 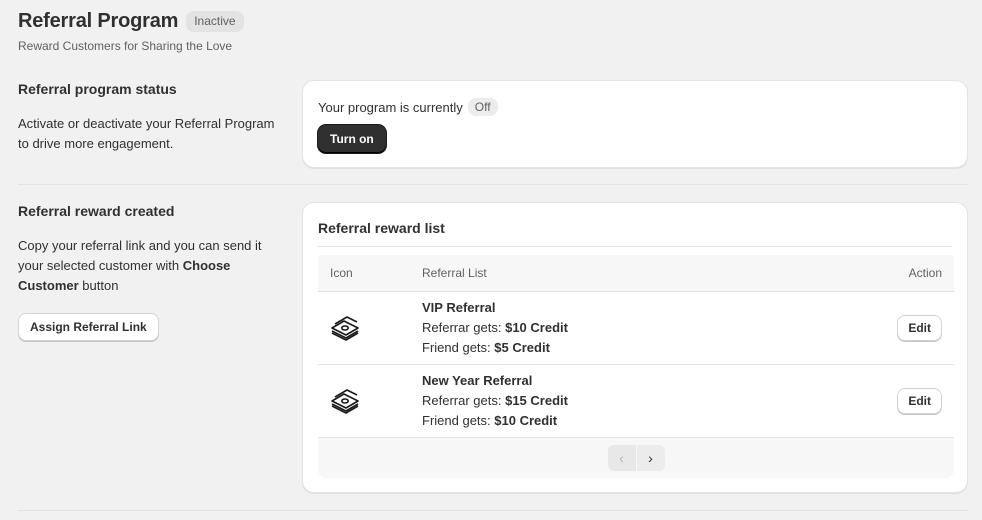 What do you see at coordinates (536, 400) in the screenshot?
I see `referrer-value: $15 Credit` at bounding box center [536, 400].